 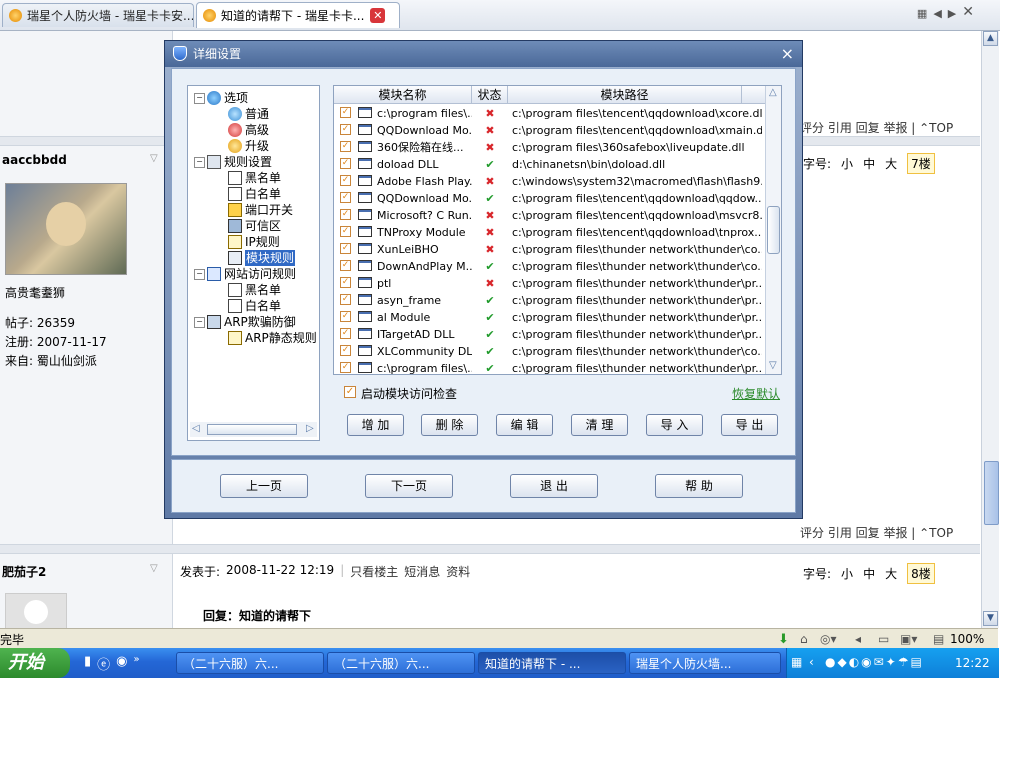 I want to click on printer-icon: ▣▾, so click(x=908, y=639).